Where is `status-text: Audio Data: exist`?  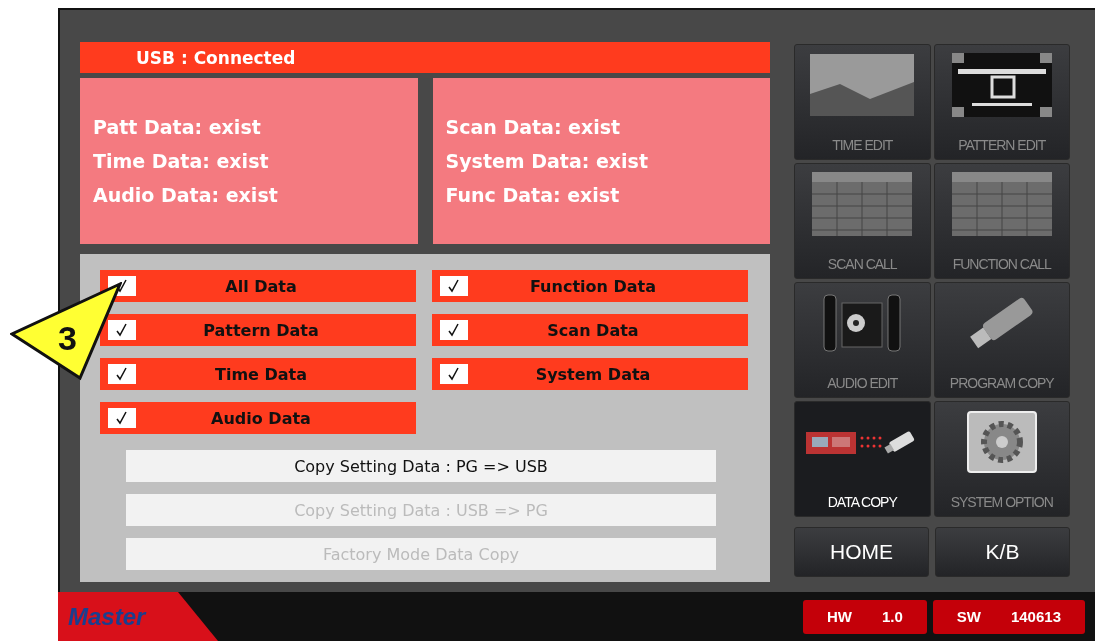 status-text: Audio Data: exist is located at coordinates (186, 195).